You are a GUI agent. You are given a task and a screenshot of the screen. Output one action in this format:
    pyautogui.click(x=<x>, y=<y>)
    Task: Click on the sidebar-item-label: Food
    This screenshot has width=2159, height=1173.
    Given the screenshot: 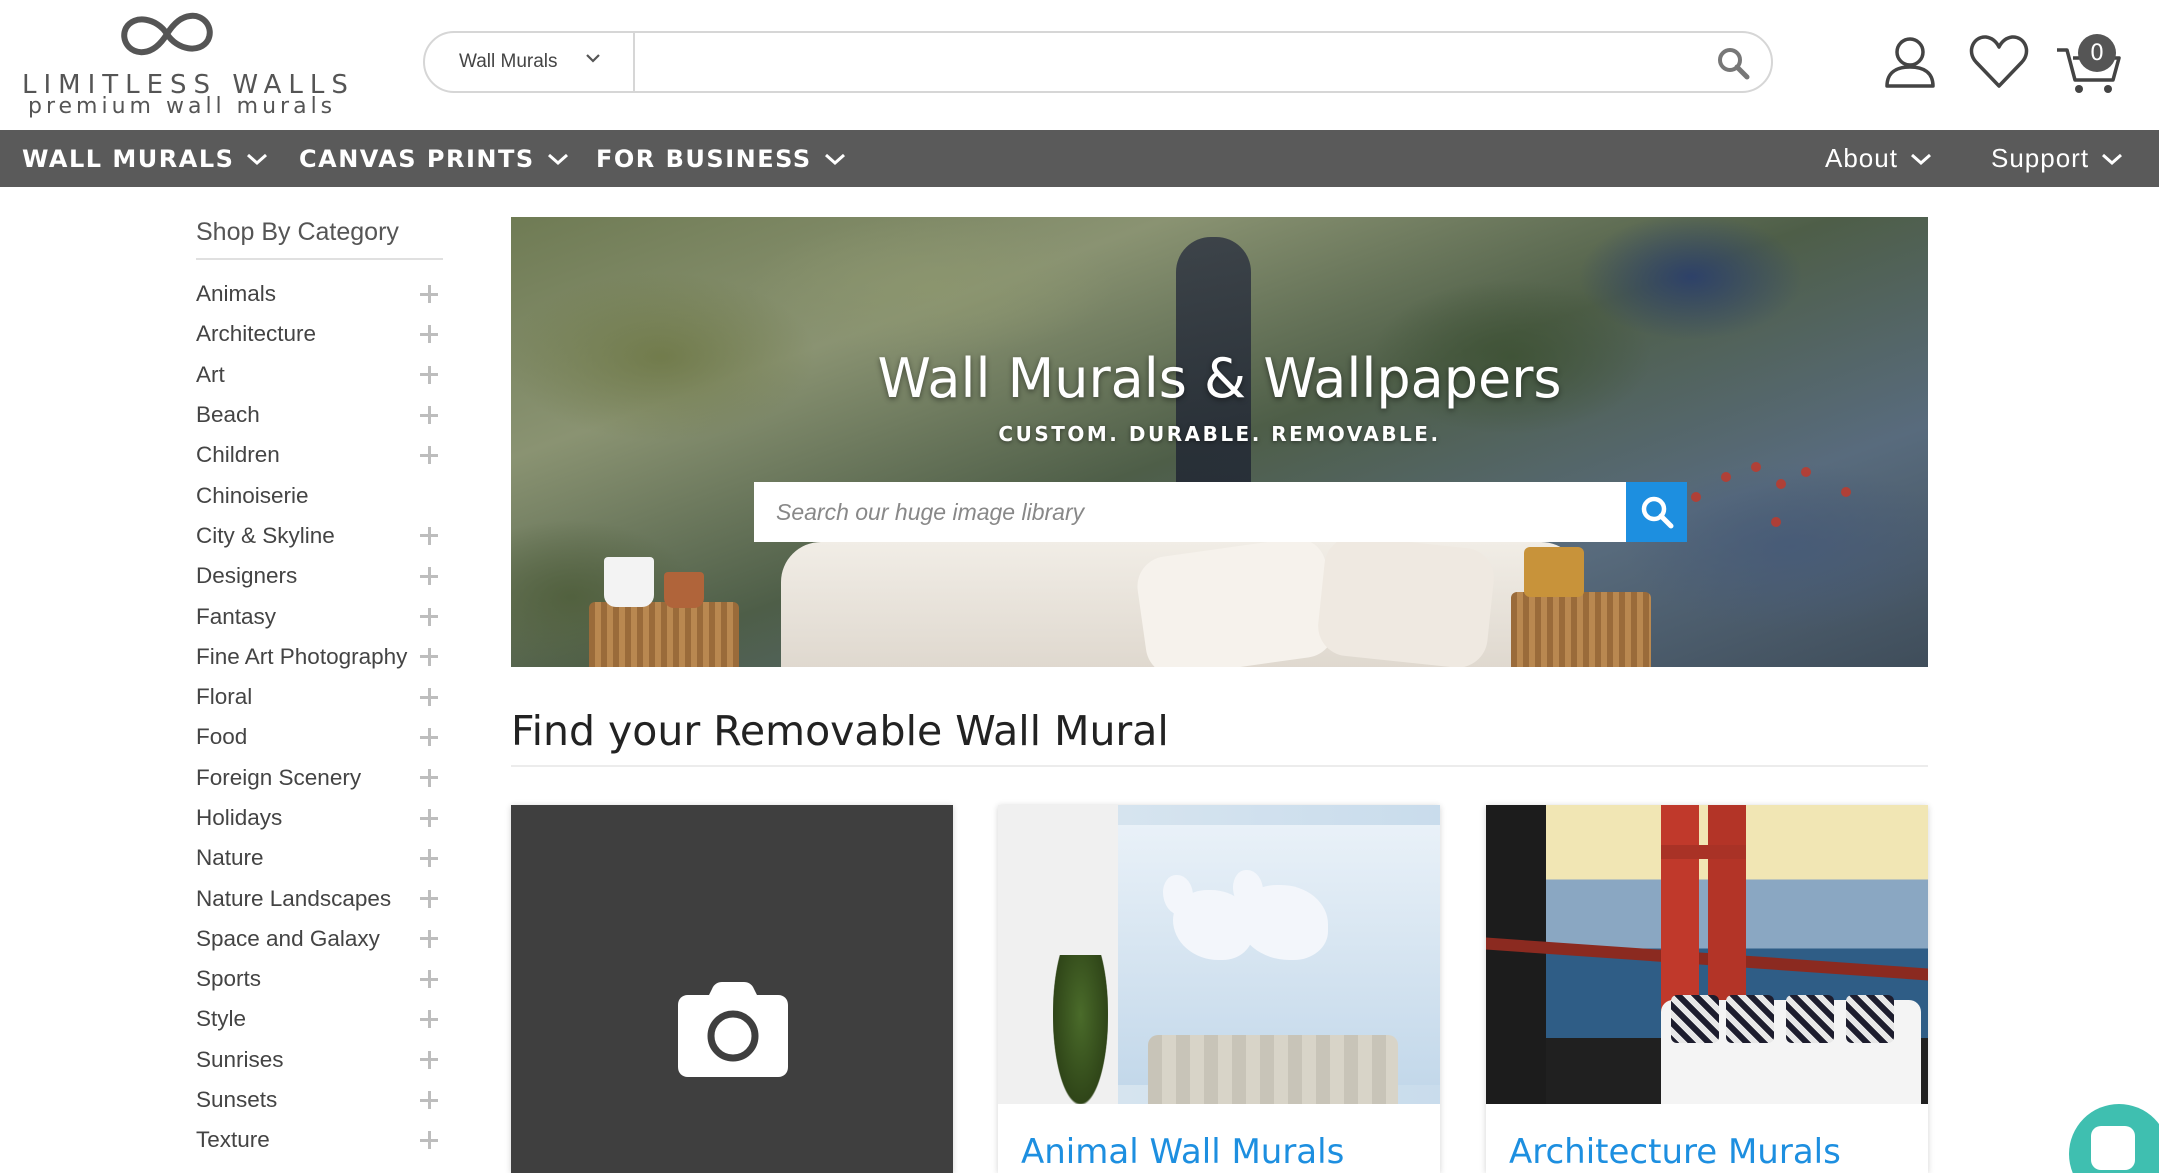 What is the action you would take?
    pyautogui.click(x=222, y=737)
    